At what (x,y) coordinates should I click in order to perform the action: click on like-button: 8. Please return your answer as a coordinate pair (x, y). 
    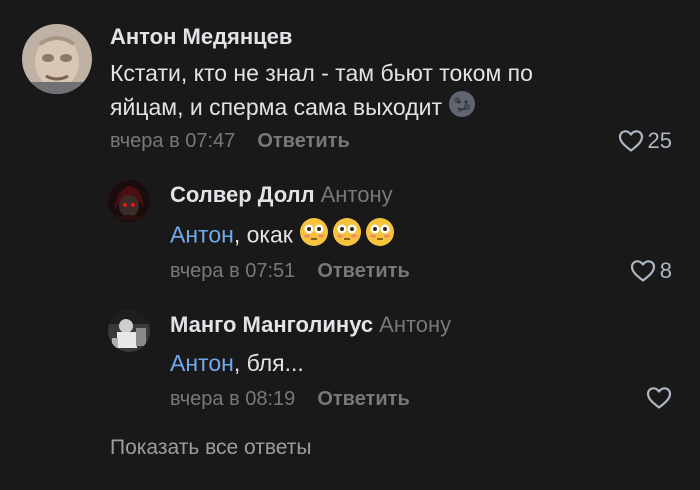
    Looking at the image, I should click on (651, 271).